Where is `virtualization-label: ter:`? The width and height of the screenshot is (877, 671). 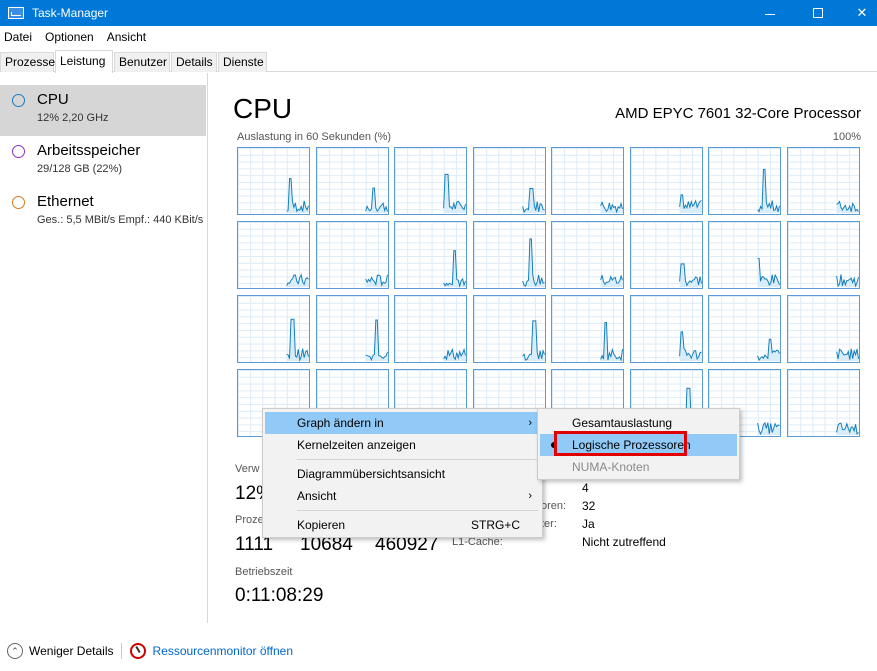
virtualization-label: ter: is located at coordinates (549, 524).